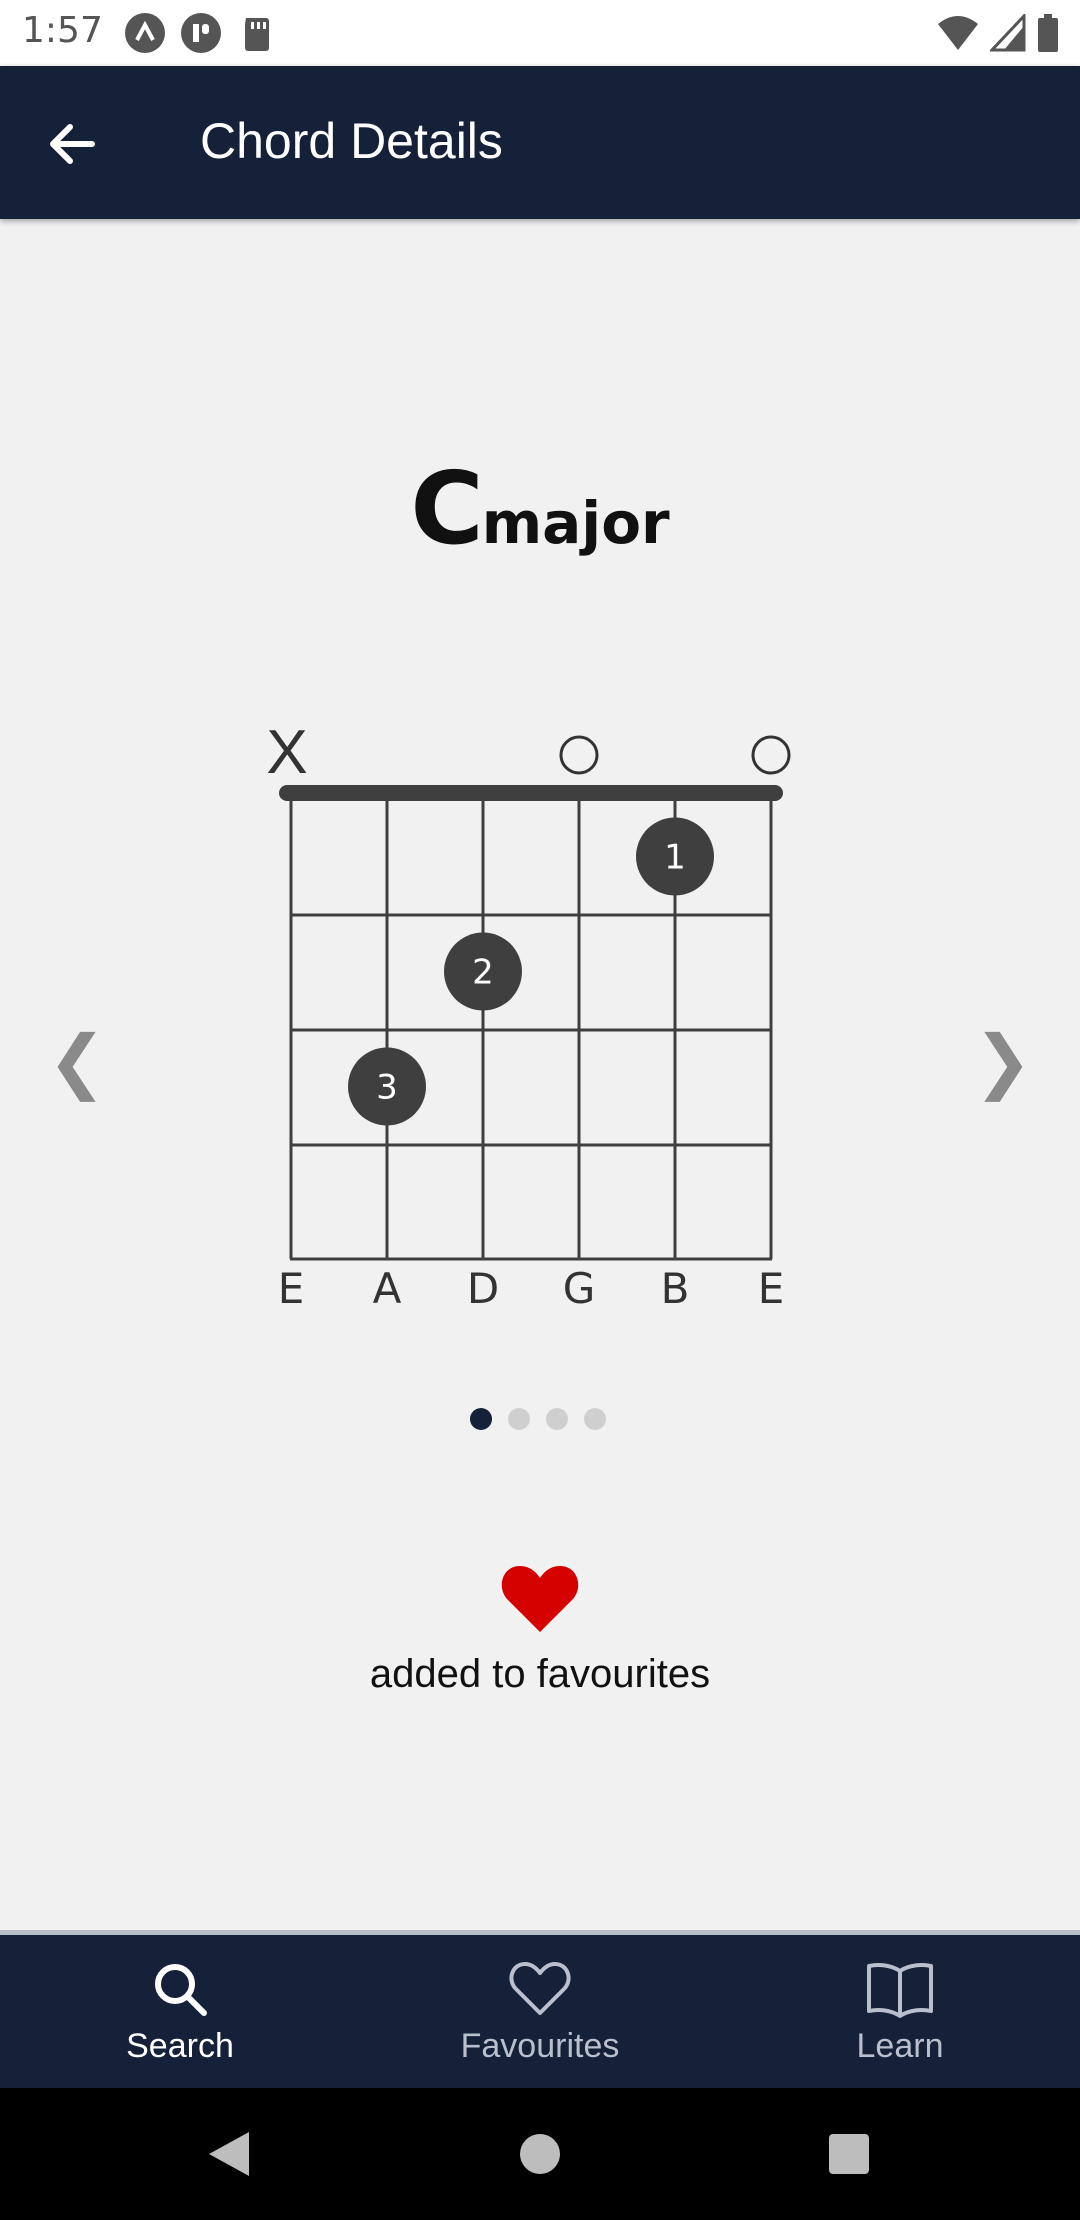 The height and width of the screenshot is (2220, 1080). I want to click on system-navigation-bar, so click(540, 2154).